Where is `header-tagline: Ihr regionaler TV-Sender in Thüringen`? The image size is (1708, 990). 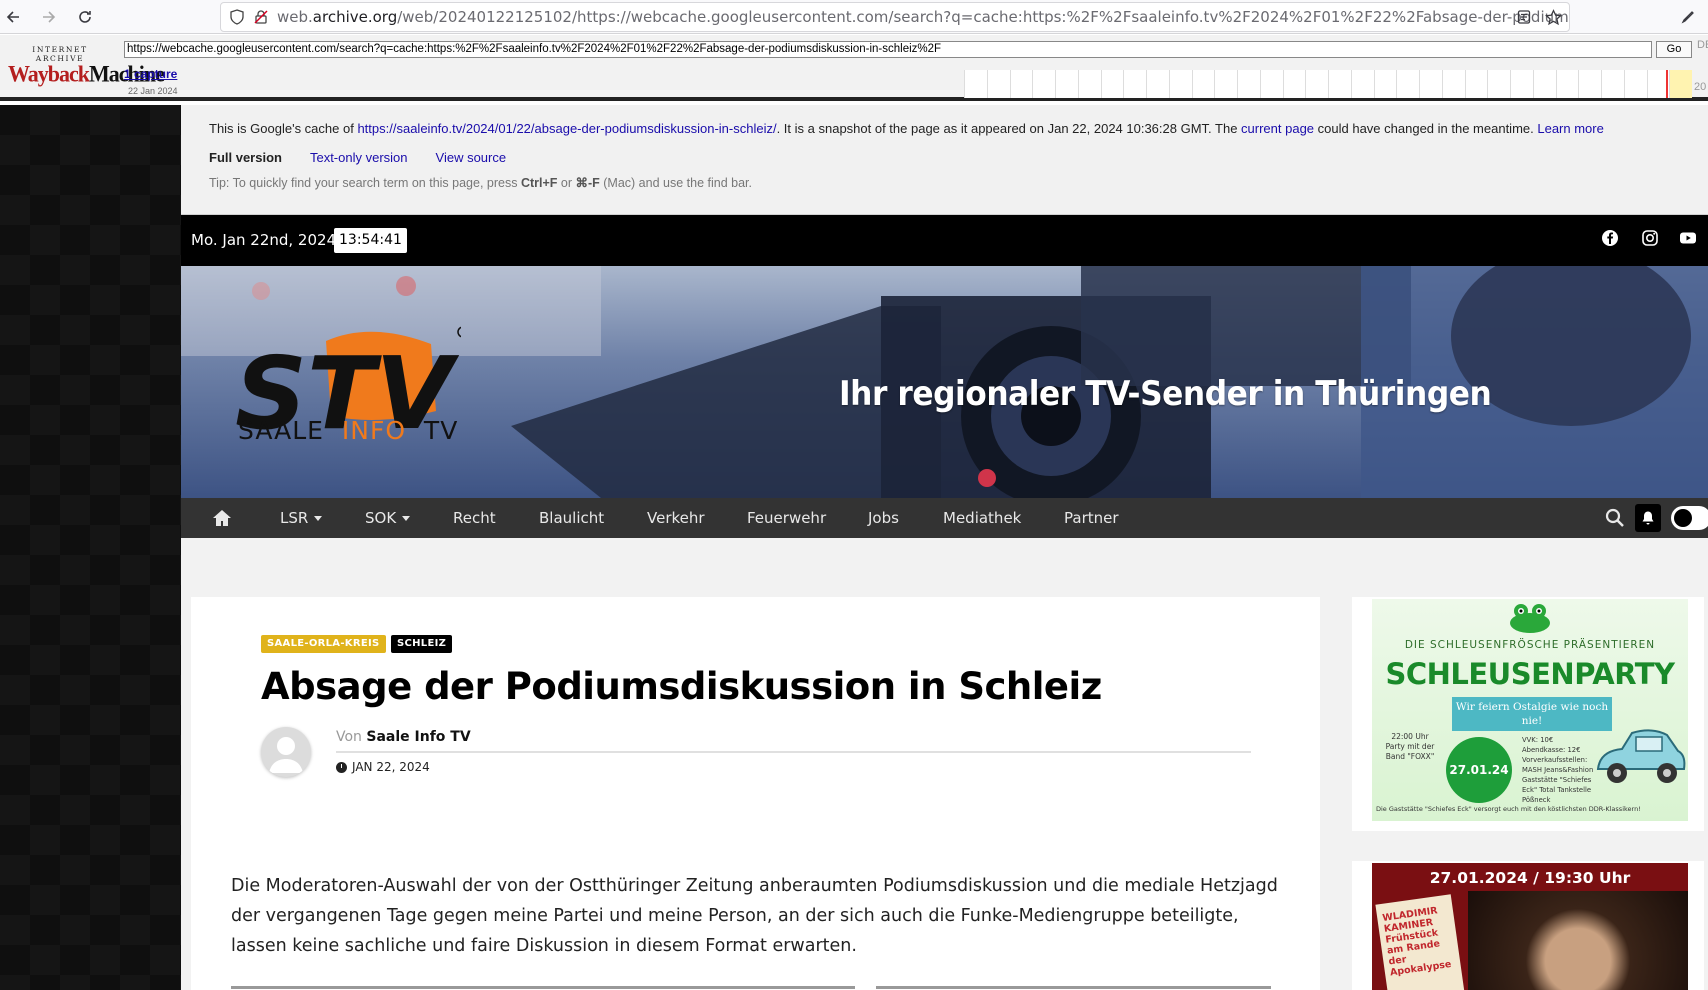
header-tagline: Ihr regionaler TV-Sender in Thüringen is located at coordinates (1165, 394).